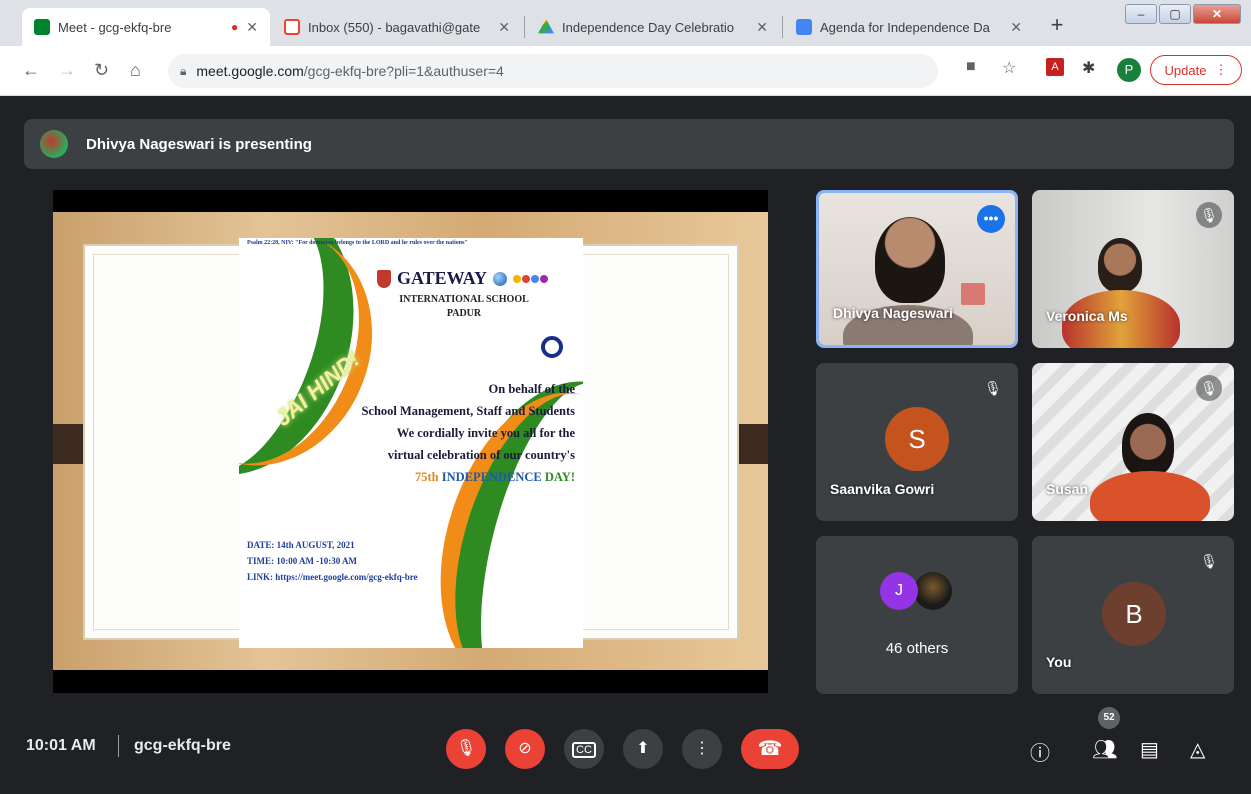 The image size is (1251, 794). Describe the element at coordinates (882, 489) in the screenshot. I see `participant-name: Saanvika Gowri` at that location.